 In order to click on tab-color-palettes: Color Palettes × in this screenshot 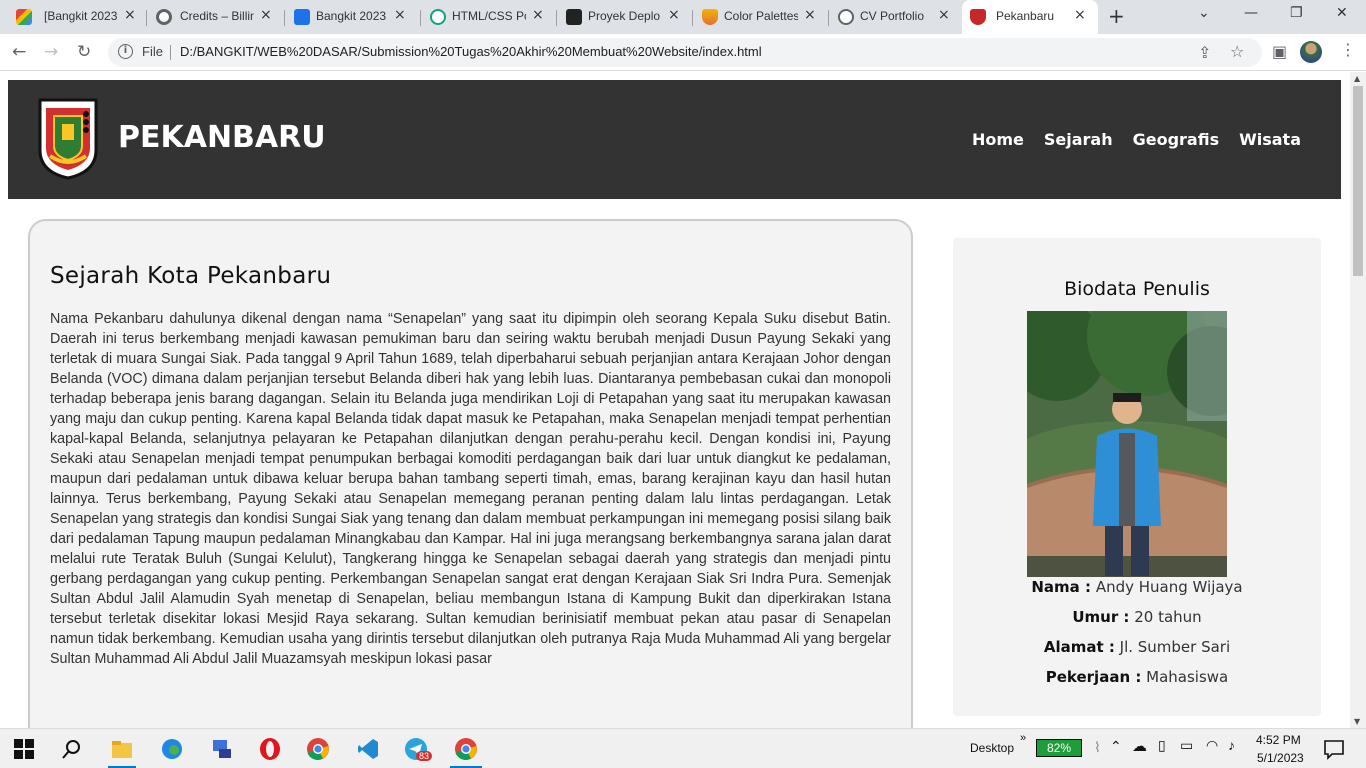, I will do `click(760, 17)`.